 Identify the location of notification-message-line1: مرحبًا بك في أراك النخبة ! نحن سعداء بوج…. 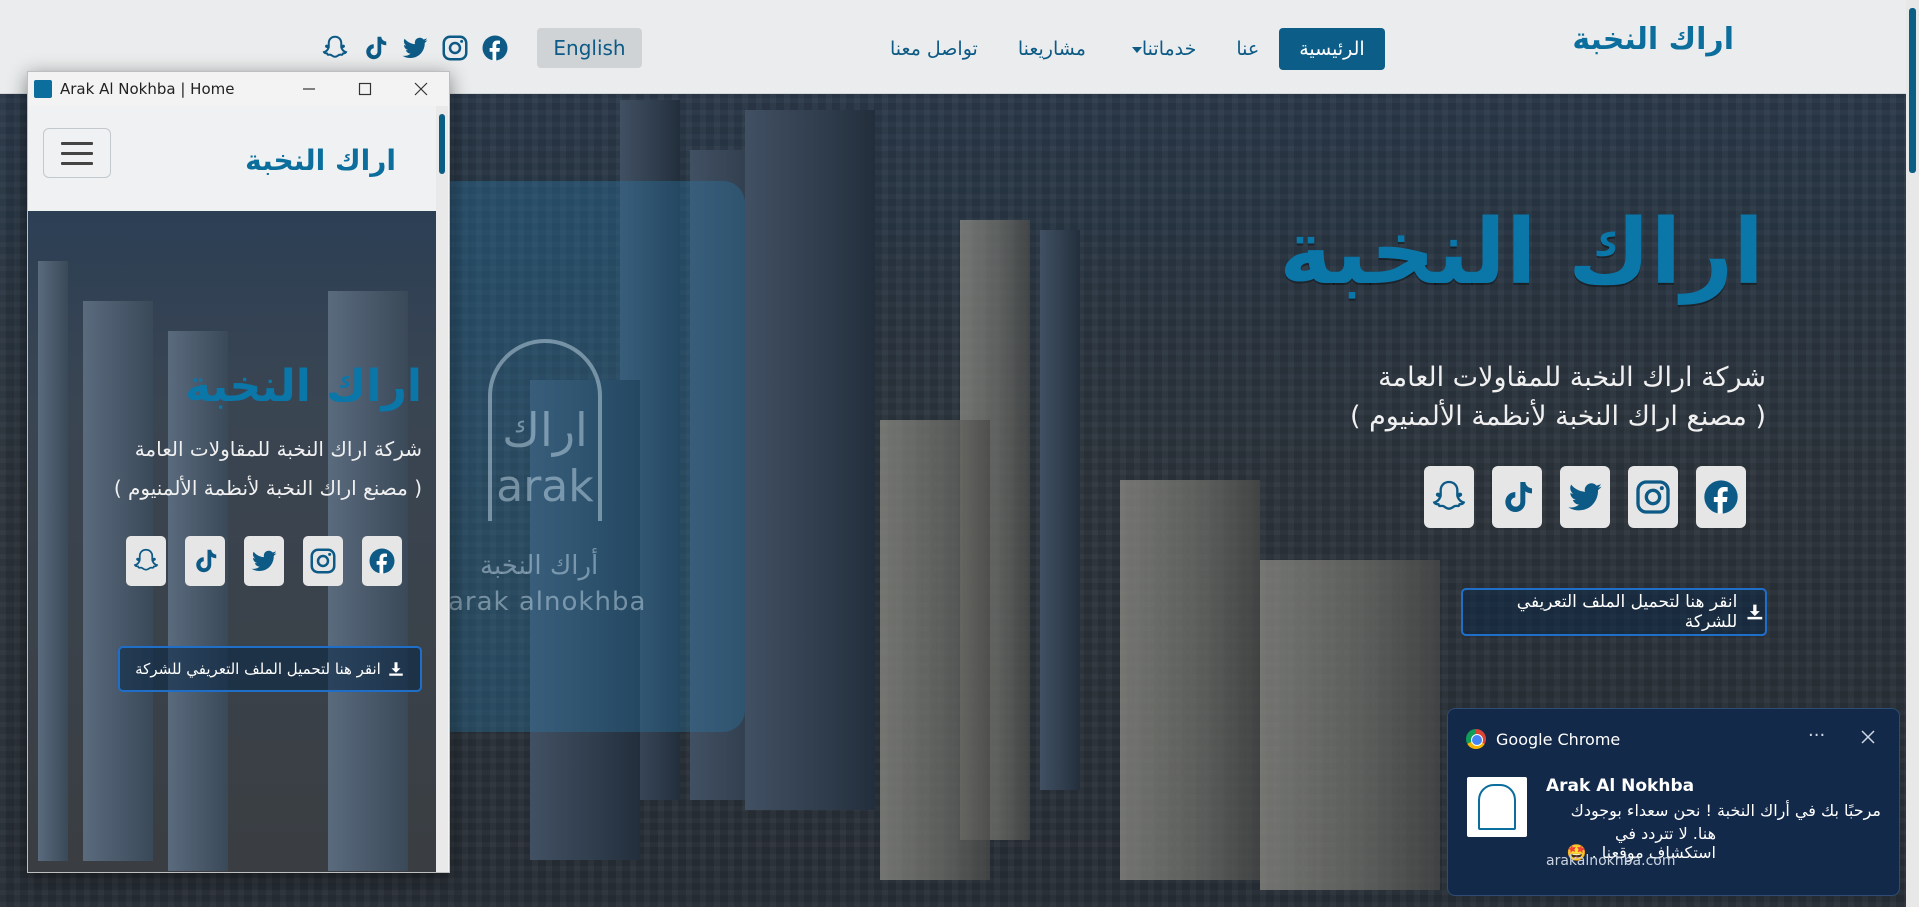
(1725, 810).